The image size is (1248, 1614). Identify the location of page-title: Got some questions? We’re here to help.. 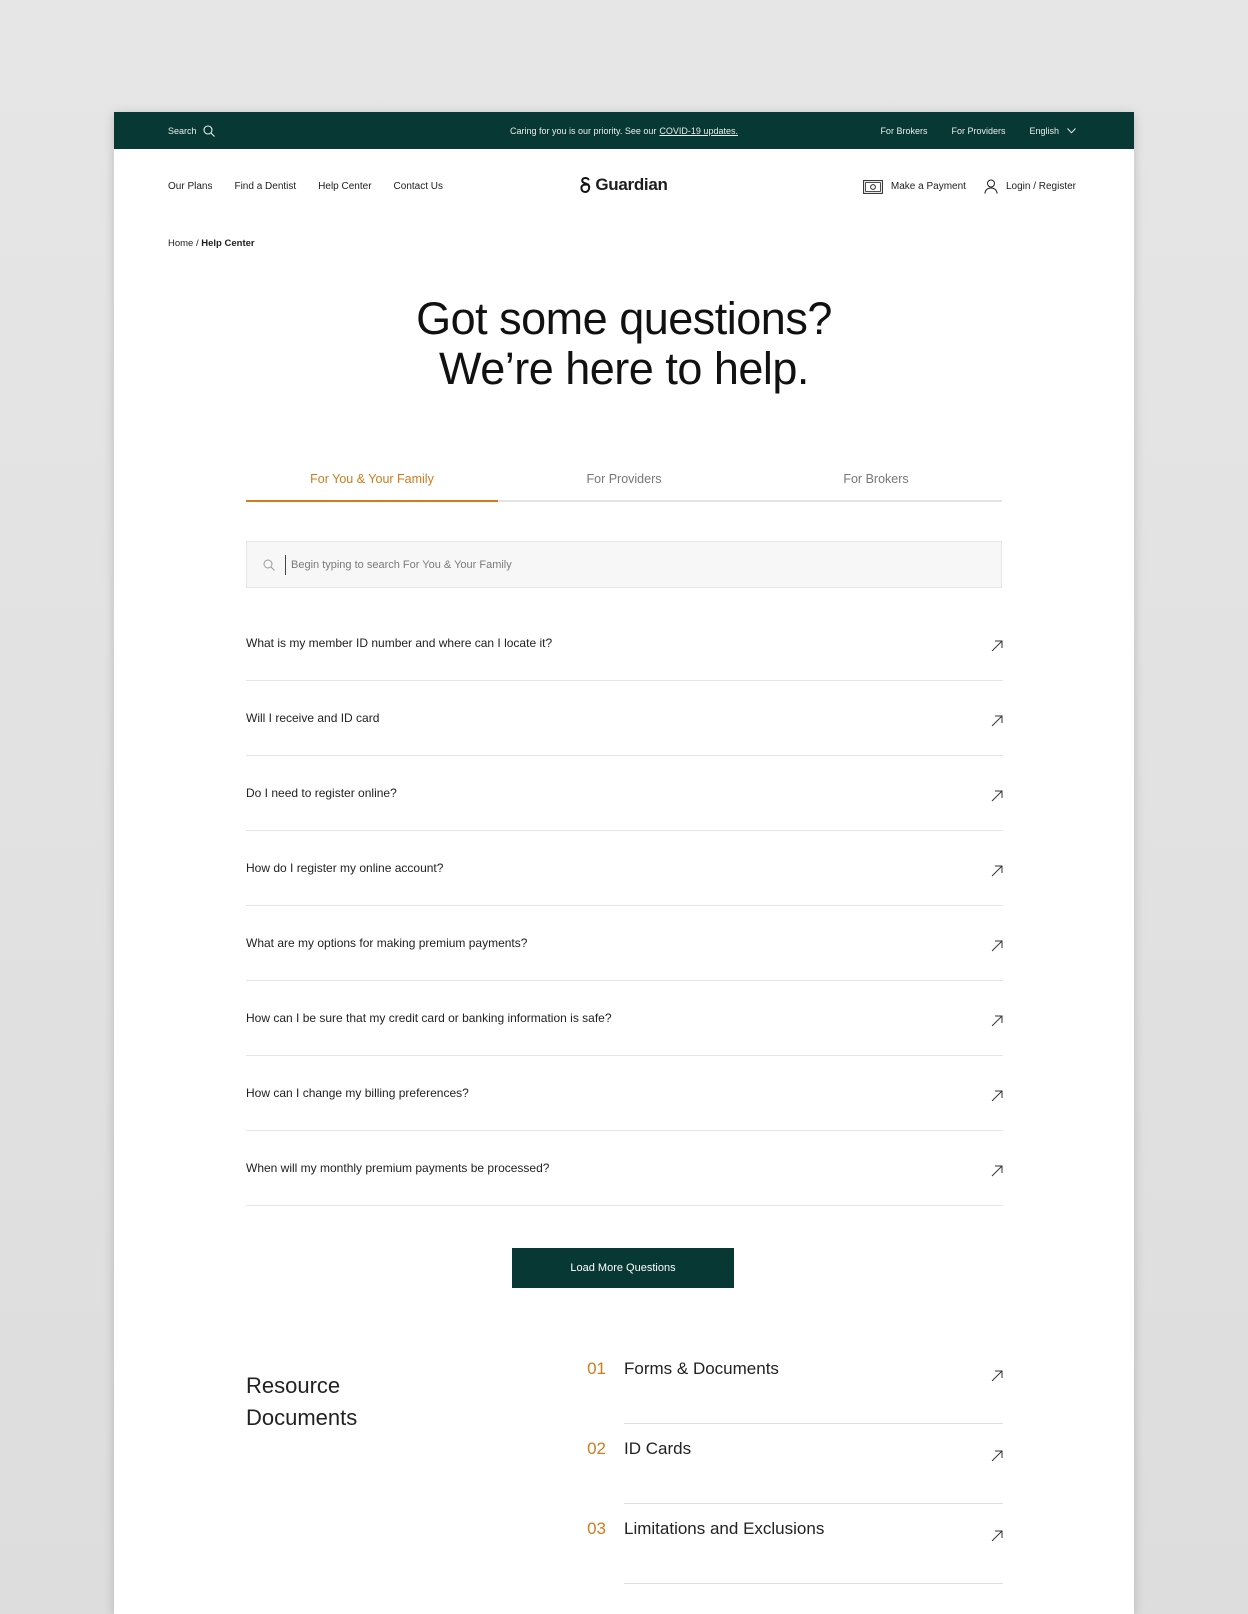
(624, 344).